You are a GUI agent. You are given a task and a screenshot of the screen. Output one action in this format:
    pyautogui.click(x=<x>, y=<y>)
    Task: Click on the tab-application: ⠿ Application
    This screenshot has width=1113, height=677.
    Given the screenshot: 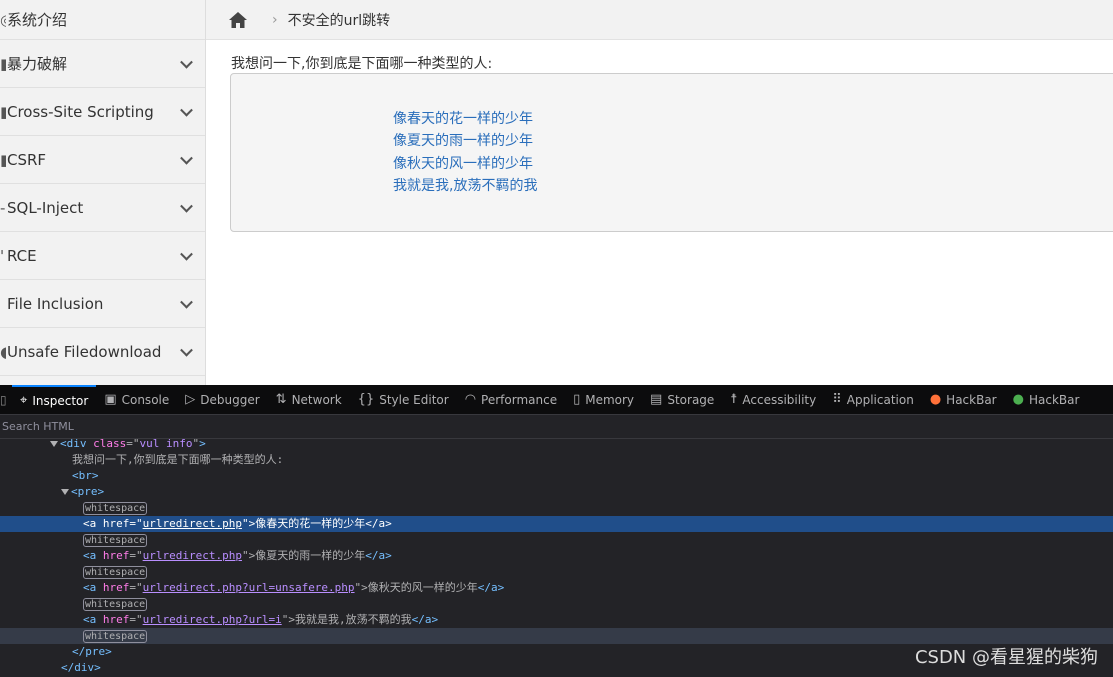 What is the action you would take?
    pyautogui.click(x=873, y=400)
    